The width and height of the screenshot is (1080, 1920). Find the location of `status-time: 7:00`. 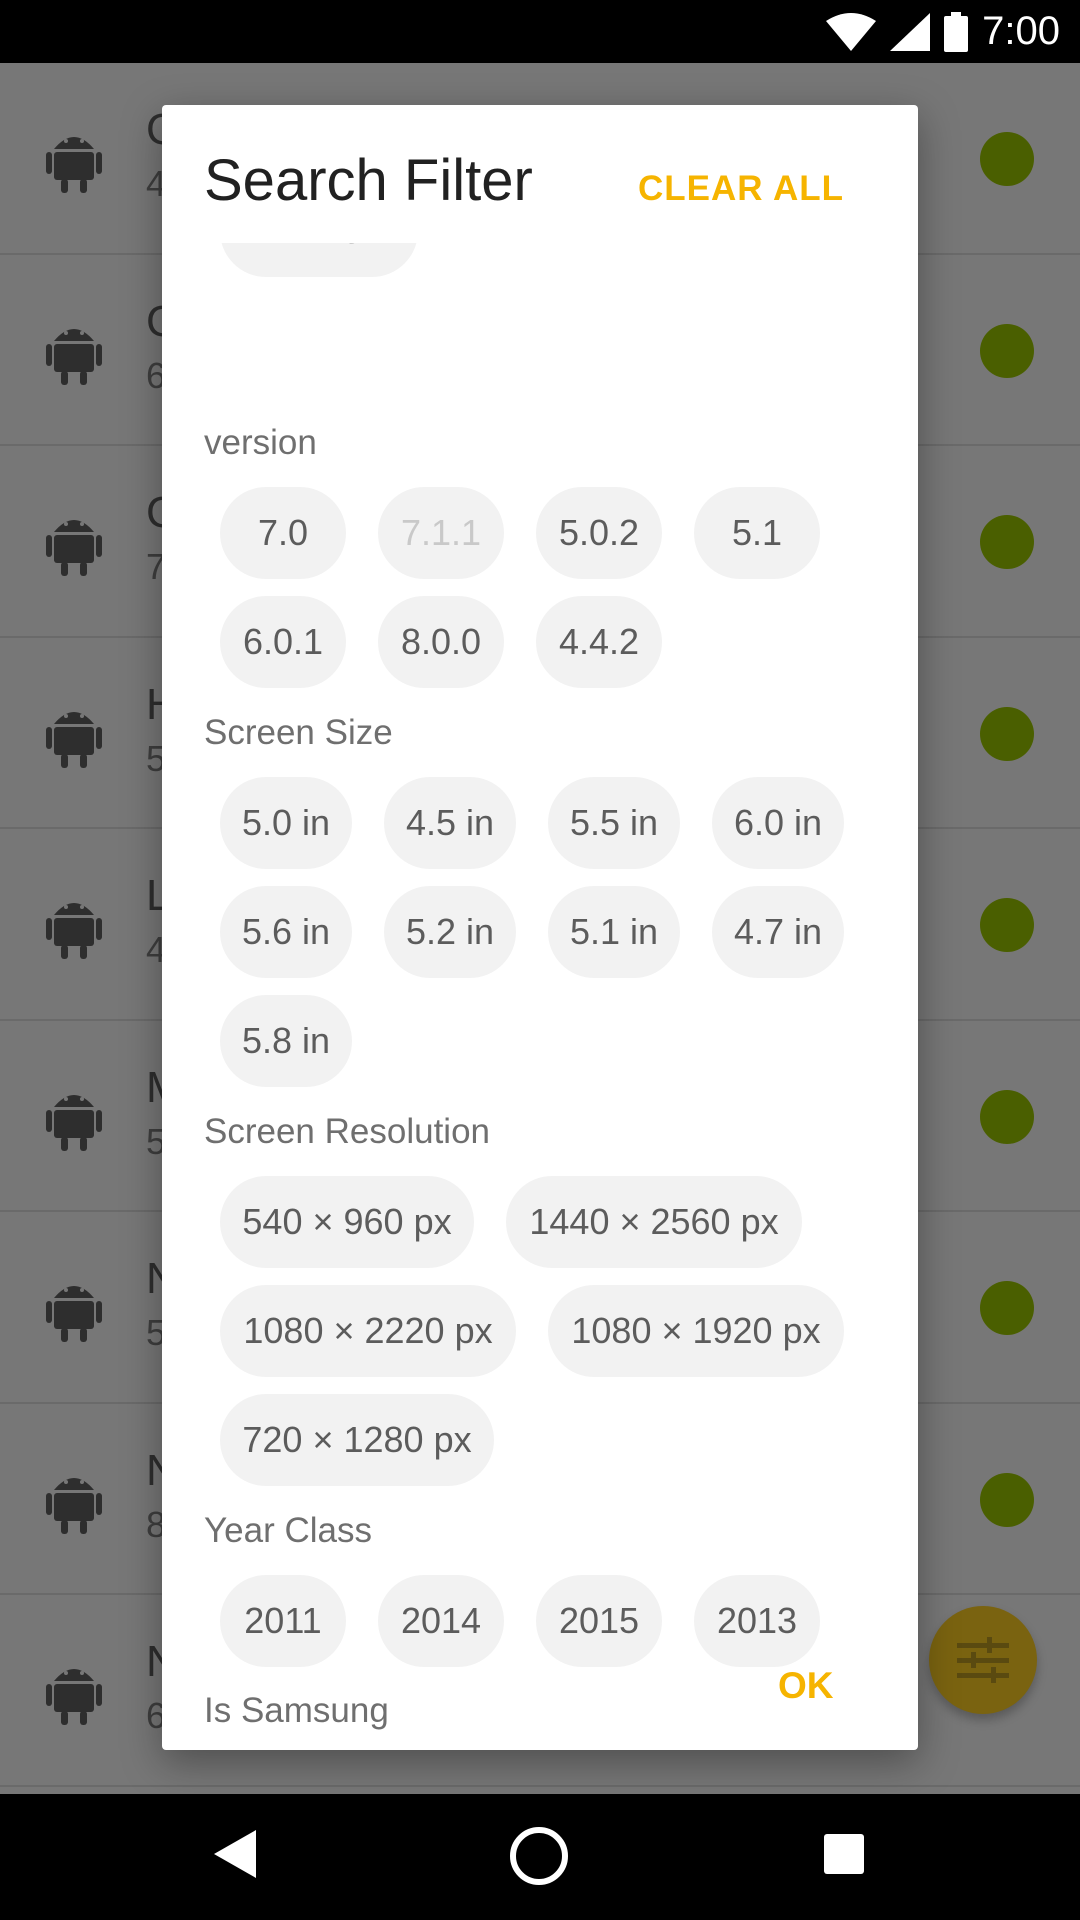

status-time: 7:00 is located at coordinates (1021, 31).